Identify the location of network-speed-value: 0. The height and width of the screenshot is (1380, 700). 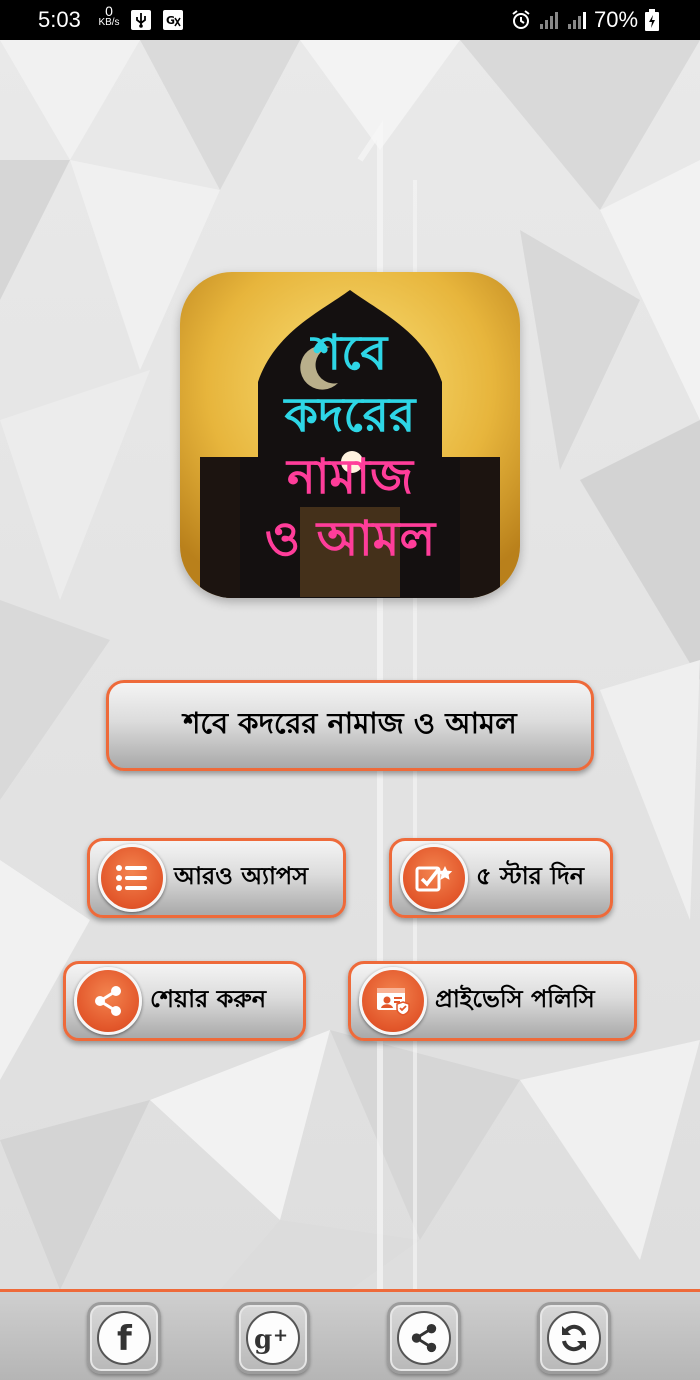
(109, 11).